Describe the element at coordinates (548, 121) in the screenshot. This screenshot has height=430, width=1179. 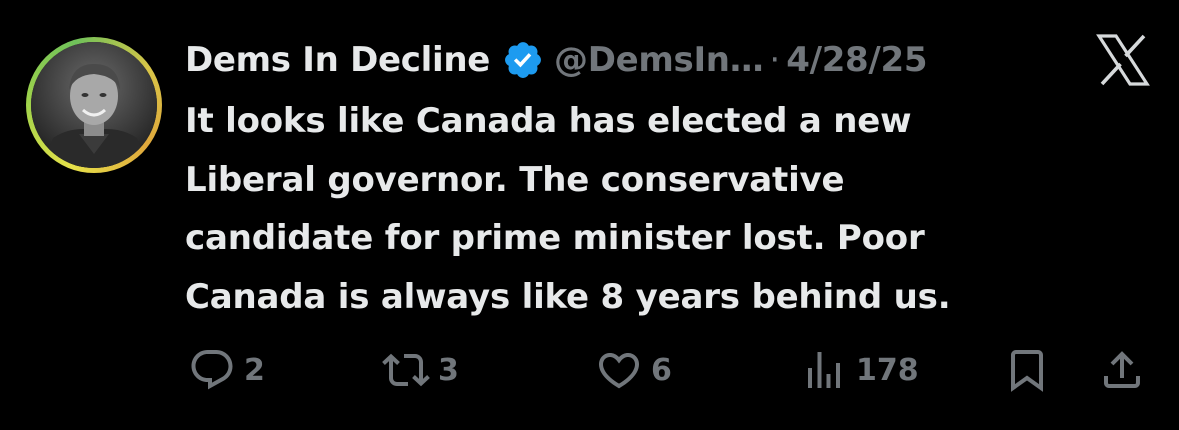
I see `tweet-line: It looks like Canada has elected a new` at that location.